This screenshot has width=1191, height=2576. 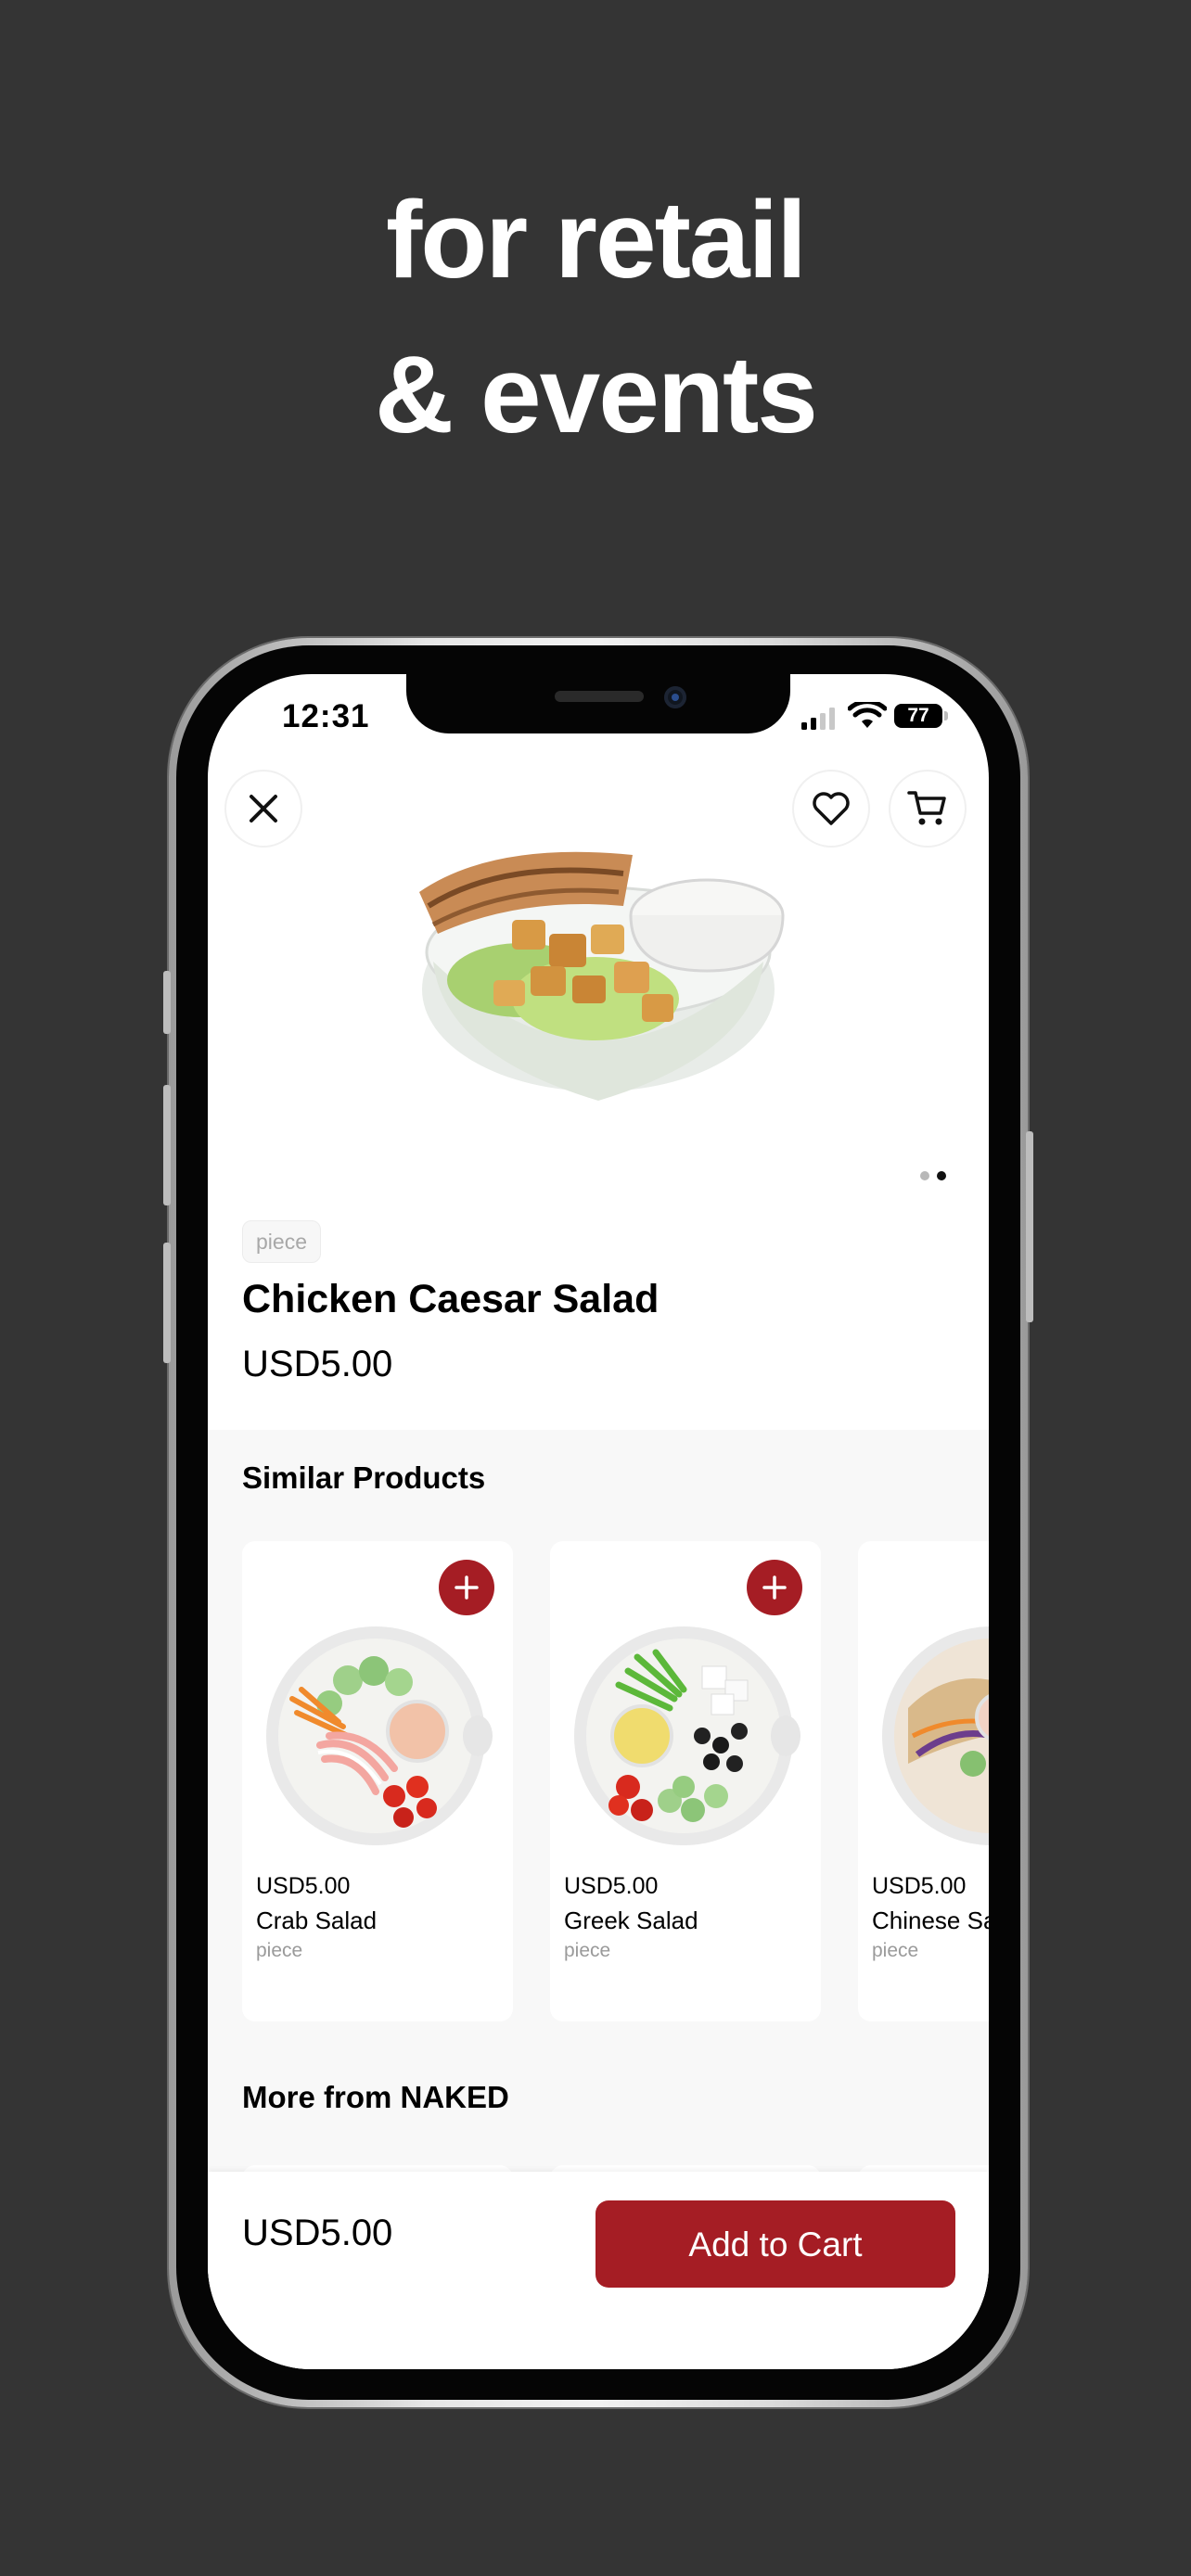 I want to click on more-from-title: More from NAKED, so click(x=375, y=2097).